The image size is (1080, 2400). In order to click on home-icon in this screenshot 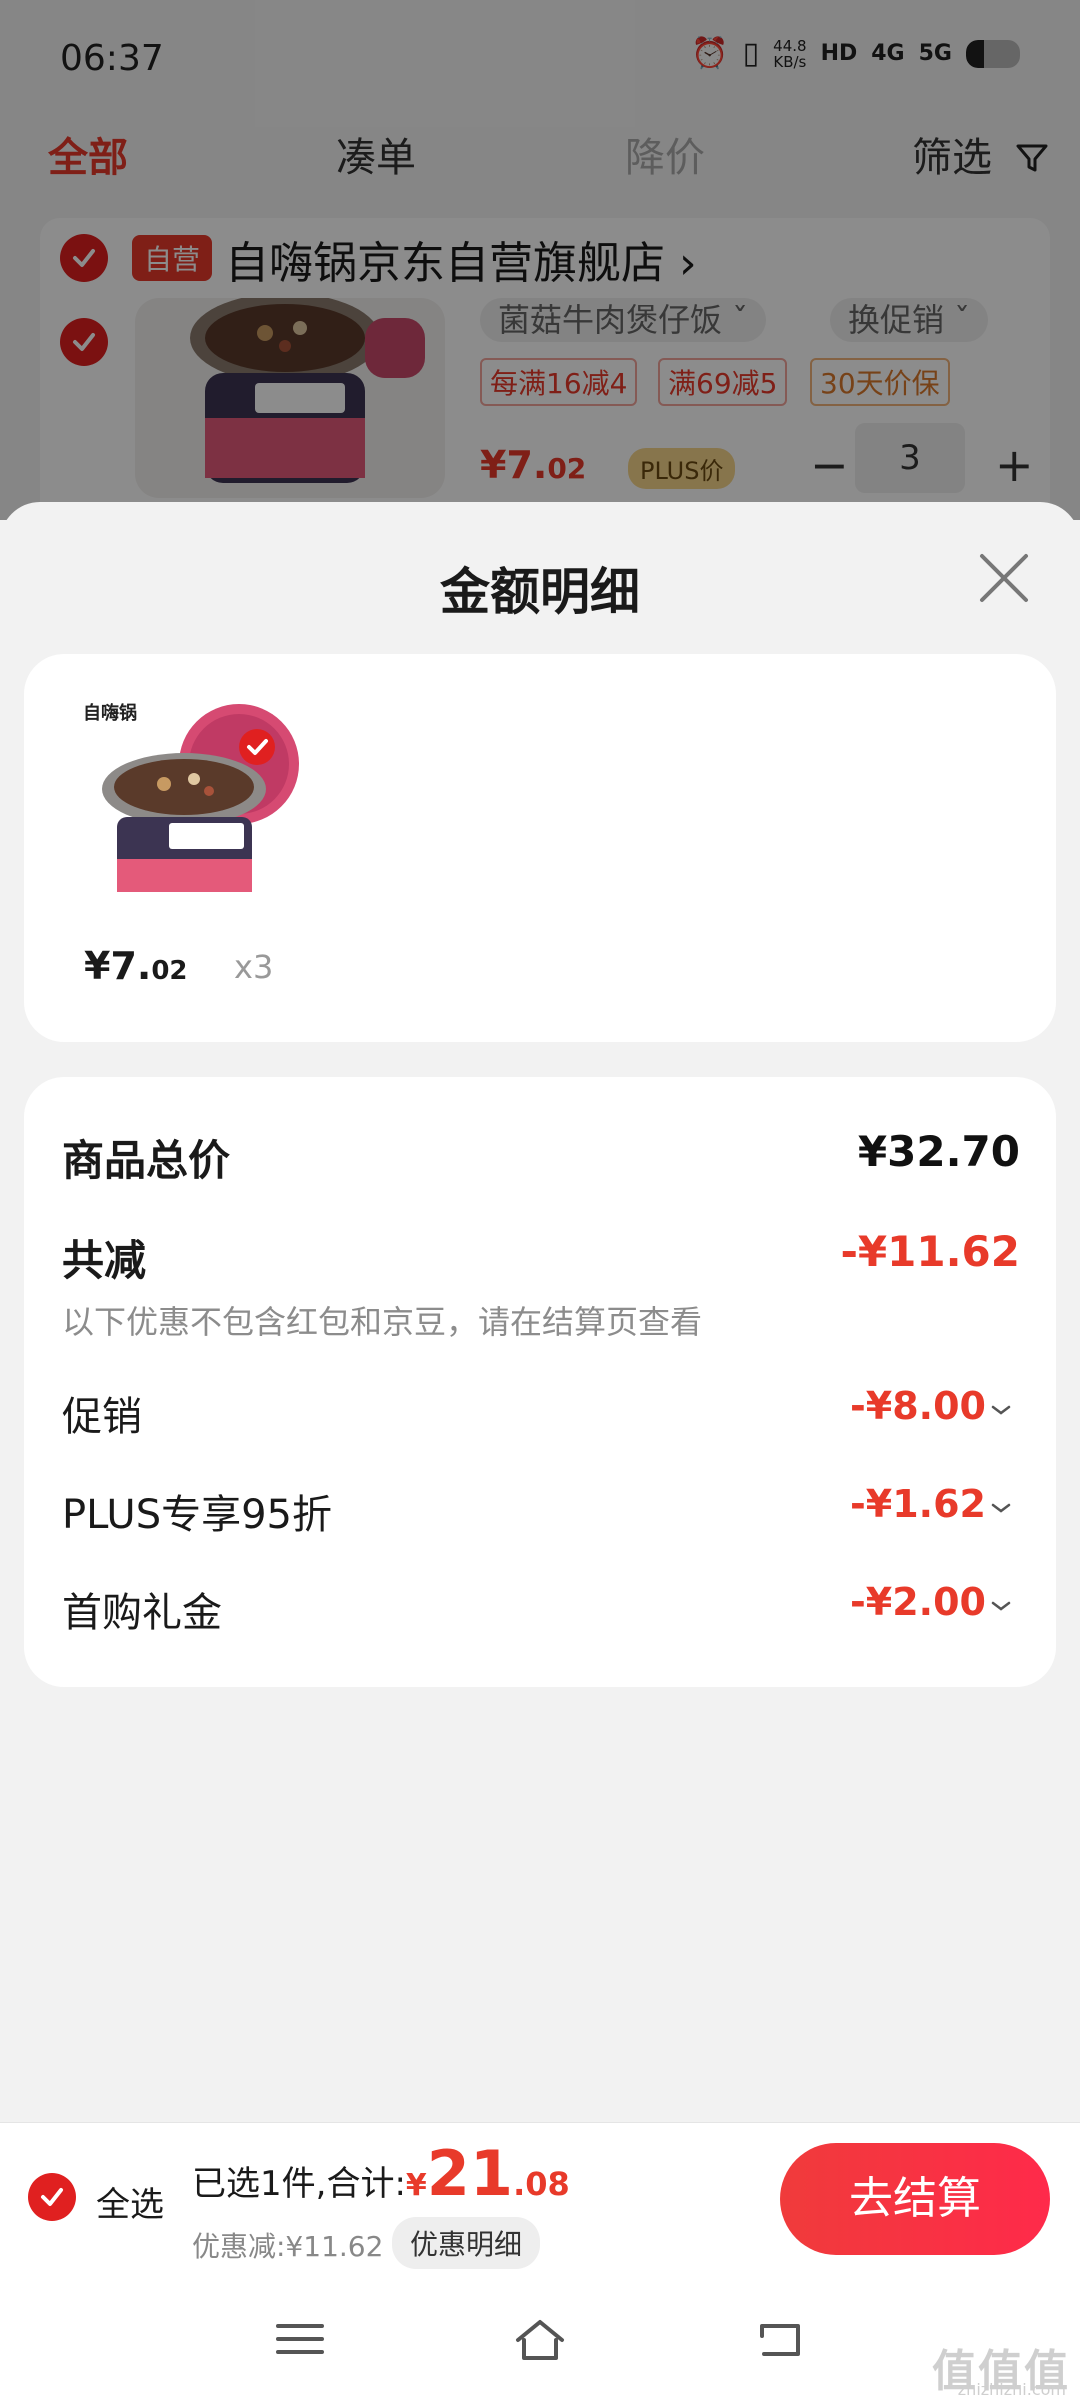, I will do `click(540, 2339)`.